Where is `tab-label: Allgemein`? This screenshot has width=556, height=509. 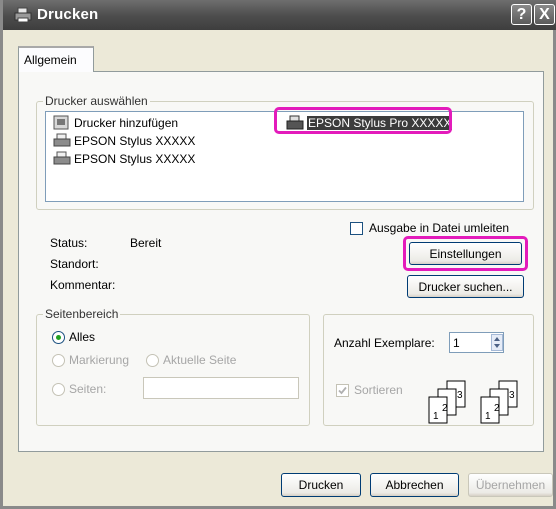
tab-label: Allgemein is located at coordinates (50, 60).